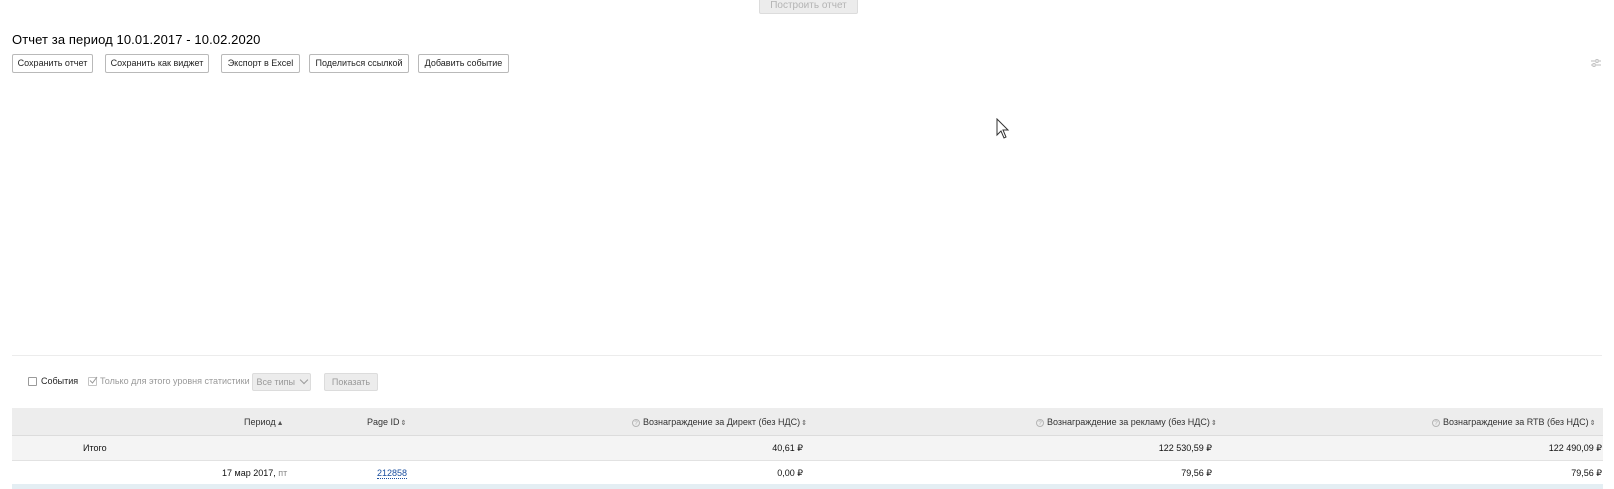 This screenshot has height=489, width=1614. What do you see at coordinates (95, 448) in the screenshot?
I see `total-label: Итого` at bounding box center [95, 448].